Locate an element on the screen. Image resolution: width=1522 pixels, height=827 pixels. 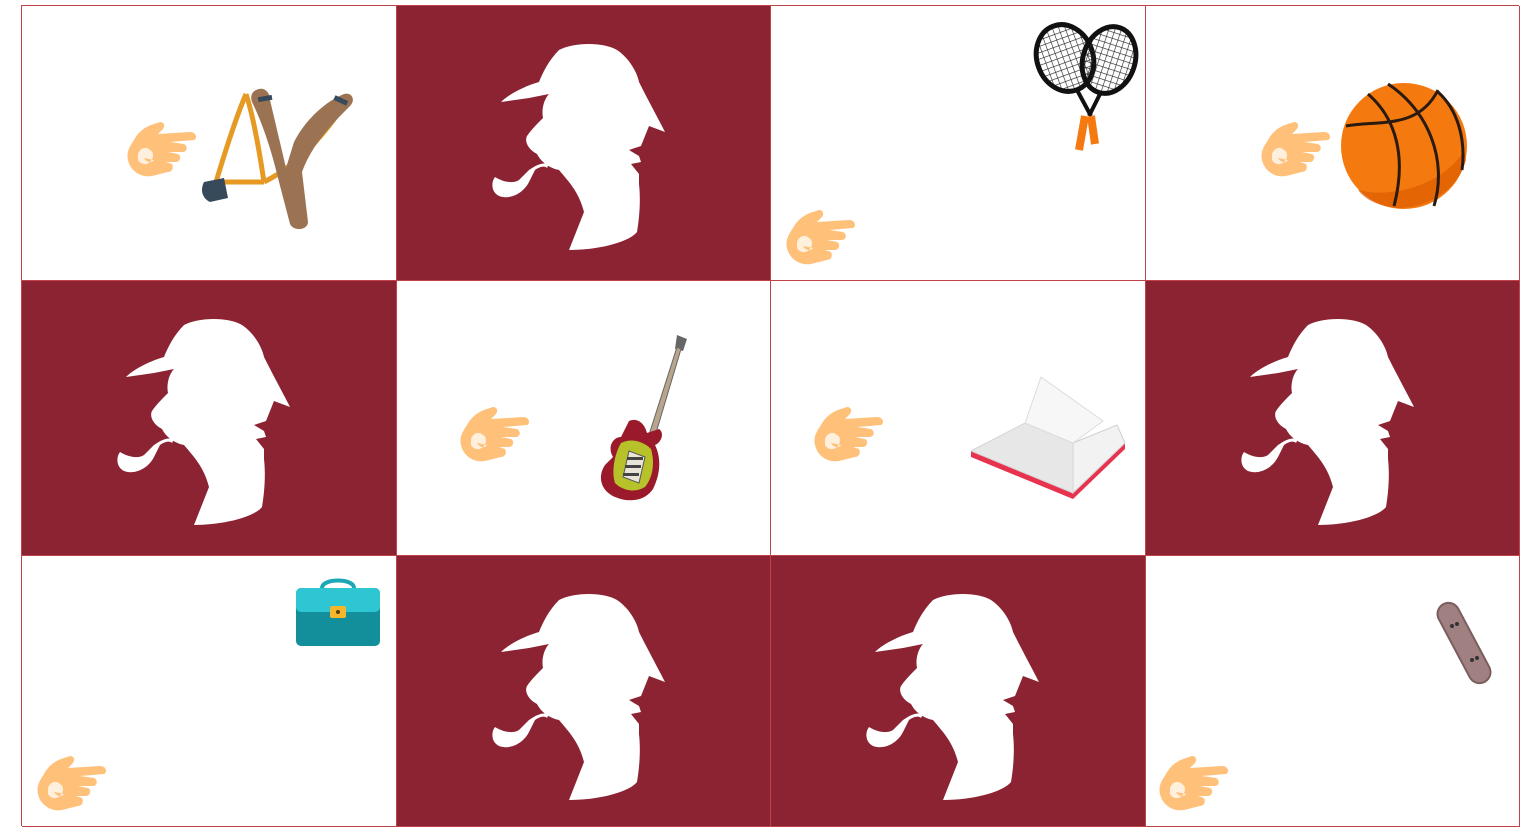
skateboard-icon is located at coordinates (1463, 643).